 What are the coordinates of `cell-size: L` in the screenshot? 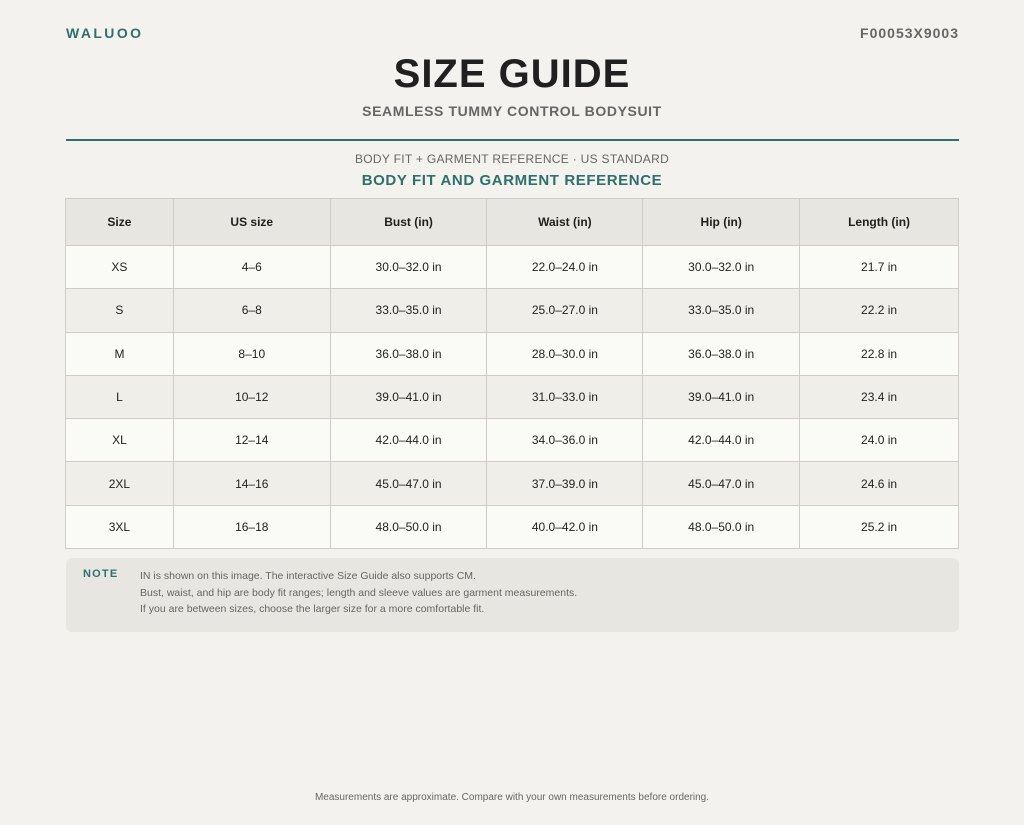 It's located at (119, 397).